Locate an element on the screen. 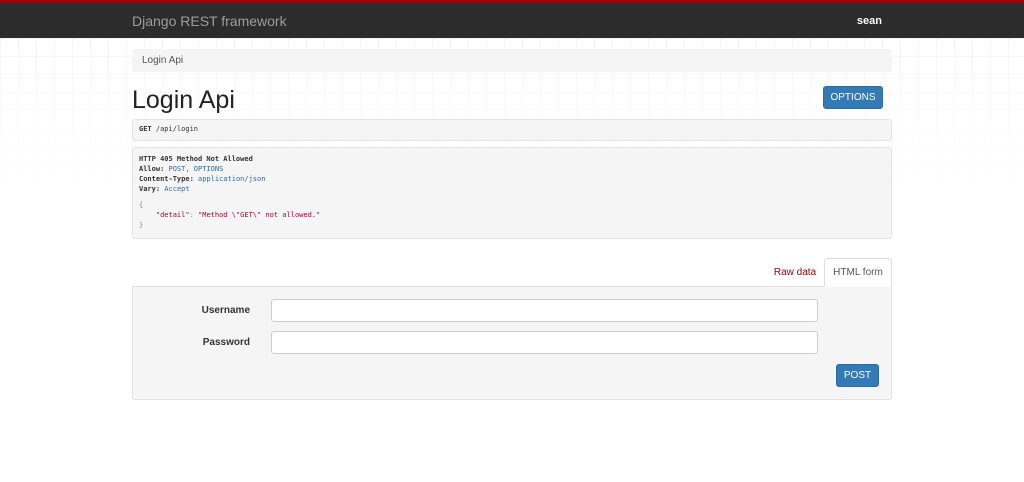 This screenshot has height=482, width=1024. navbar: Django REST framework sean is located at coordinates (512, 19).